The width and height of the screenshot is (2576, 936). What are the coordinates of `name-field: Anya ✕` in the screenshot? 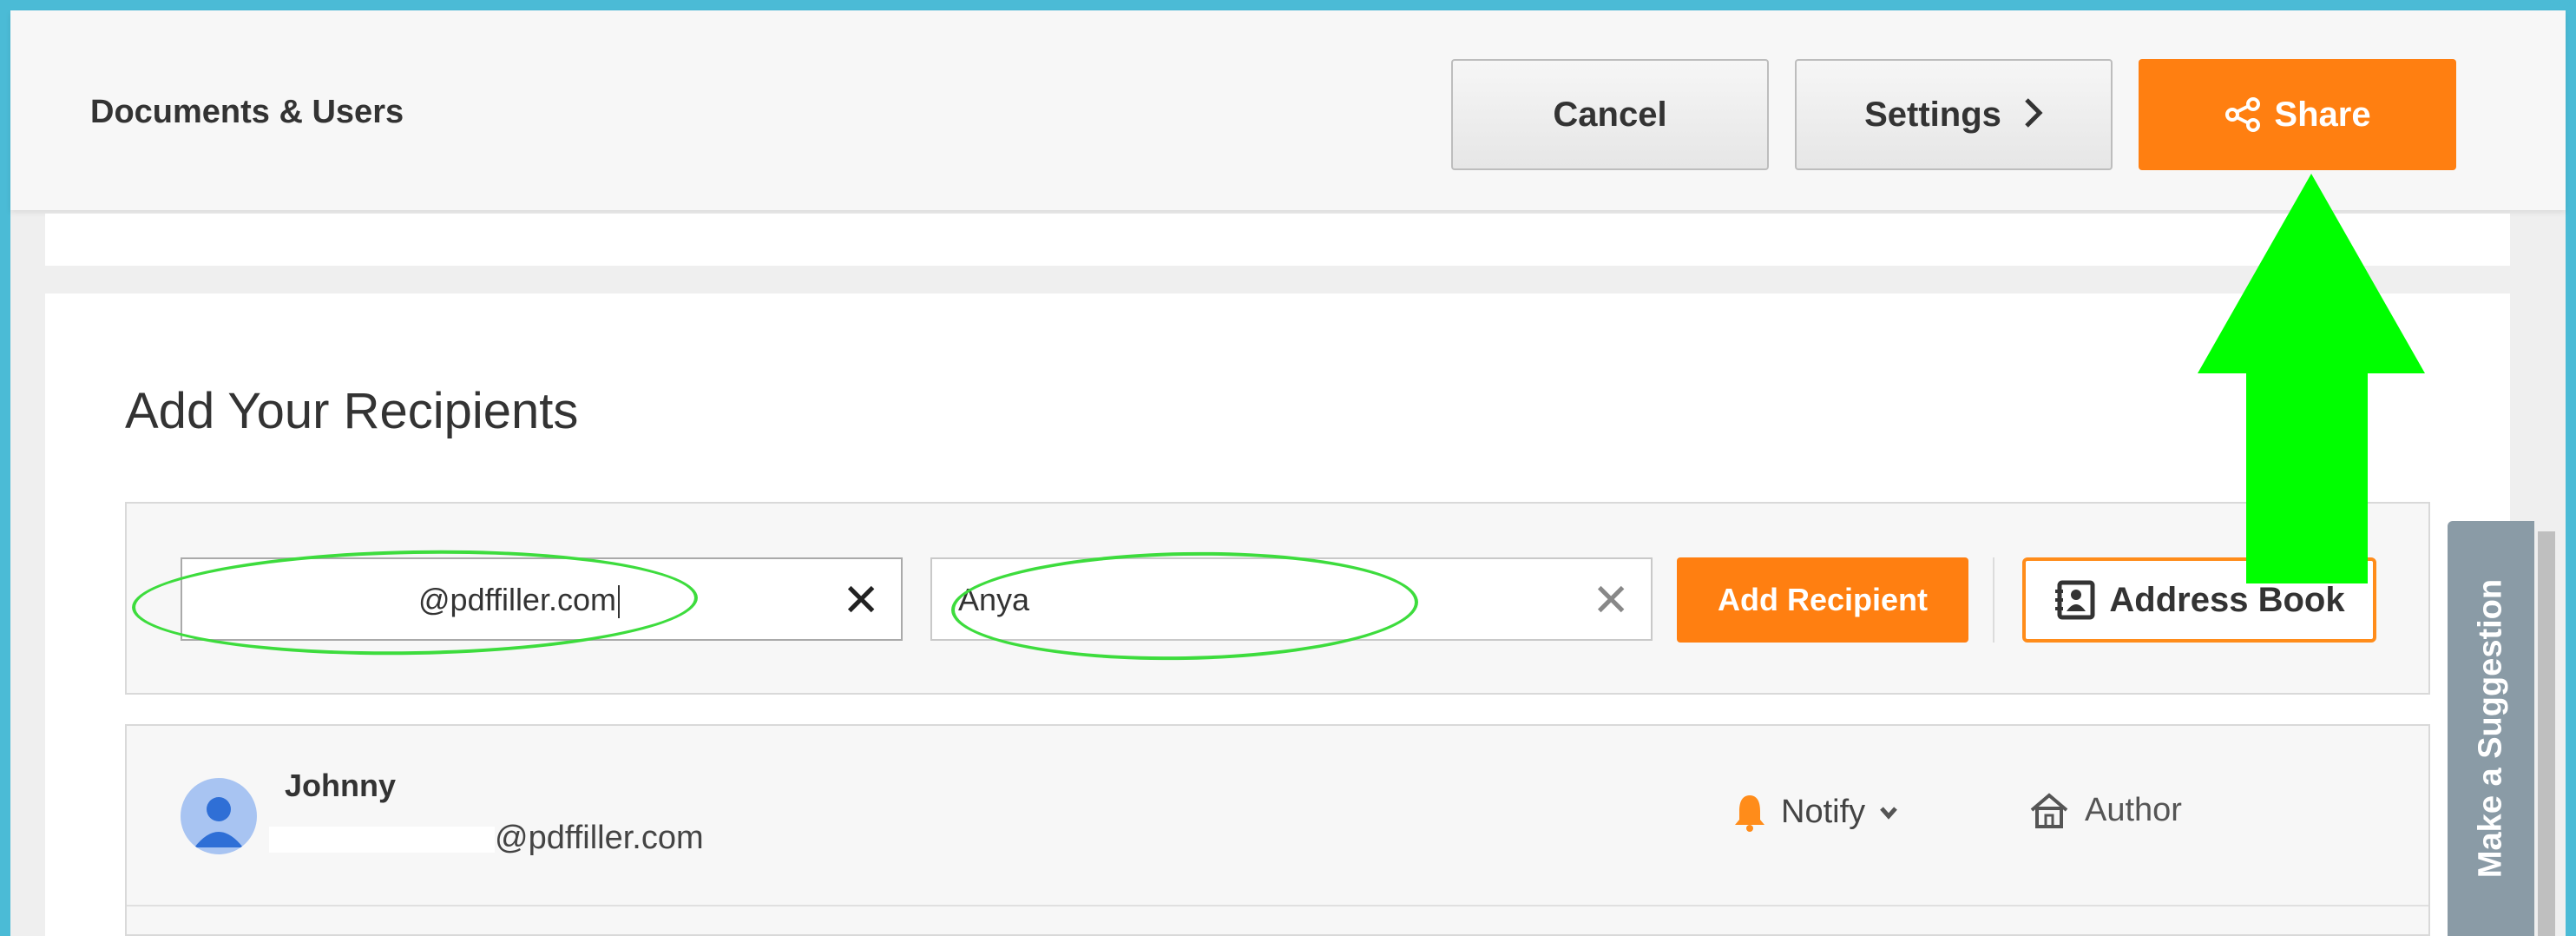 It's located at (1291, 599).